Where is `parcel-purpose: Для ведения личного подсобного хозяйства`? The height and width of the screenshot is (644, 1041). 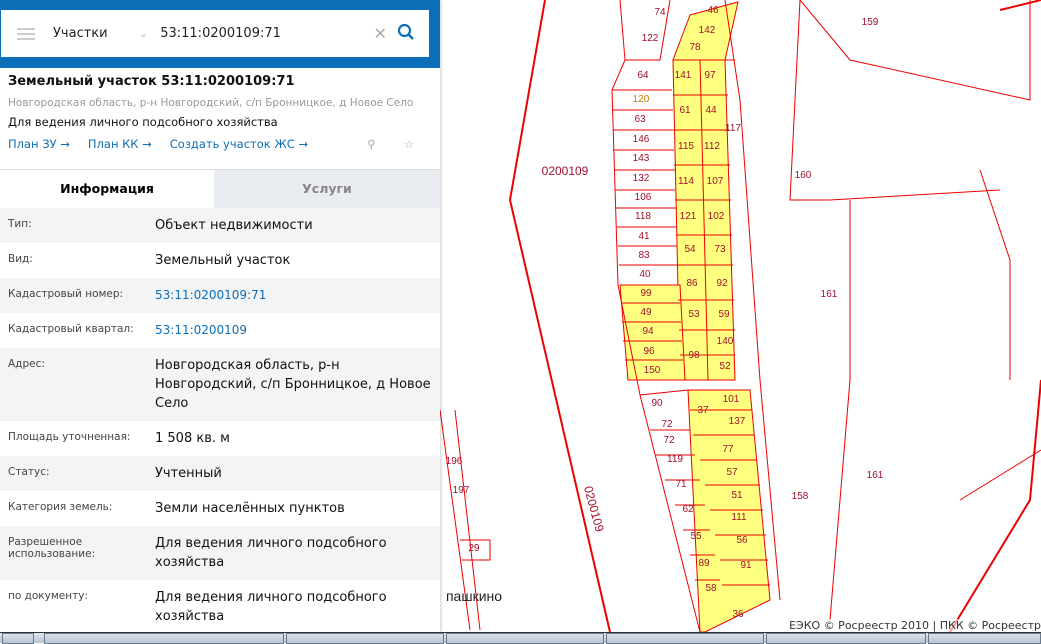
parcel-purpose: Для ведения личного подсобного хозяйства is located at coordinates (143, 122).